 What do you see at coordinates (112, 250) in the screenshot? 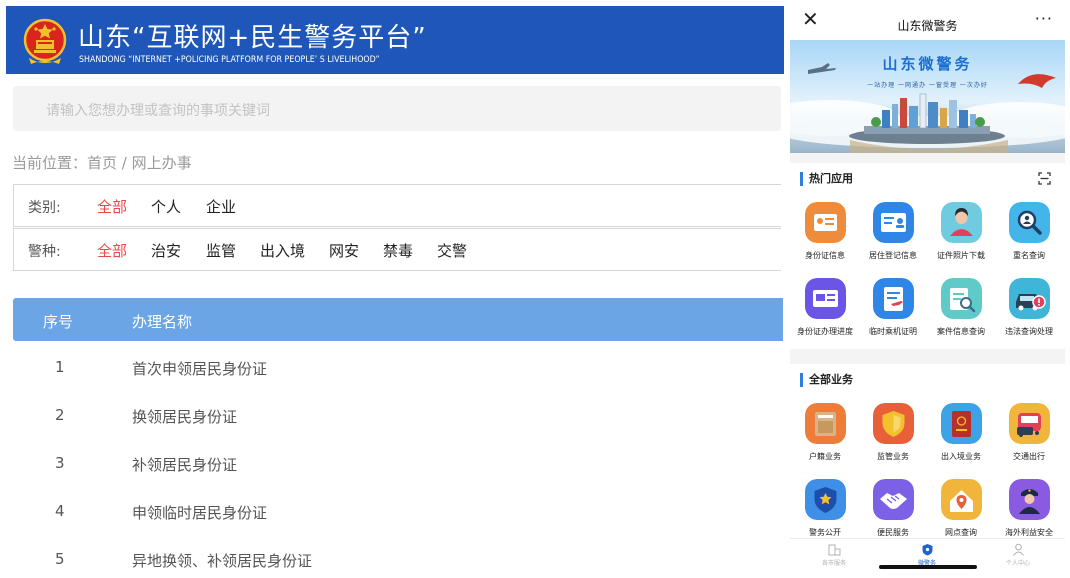
I see `police-option-all: 全部` at bounding box center [112, 250].